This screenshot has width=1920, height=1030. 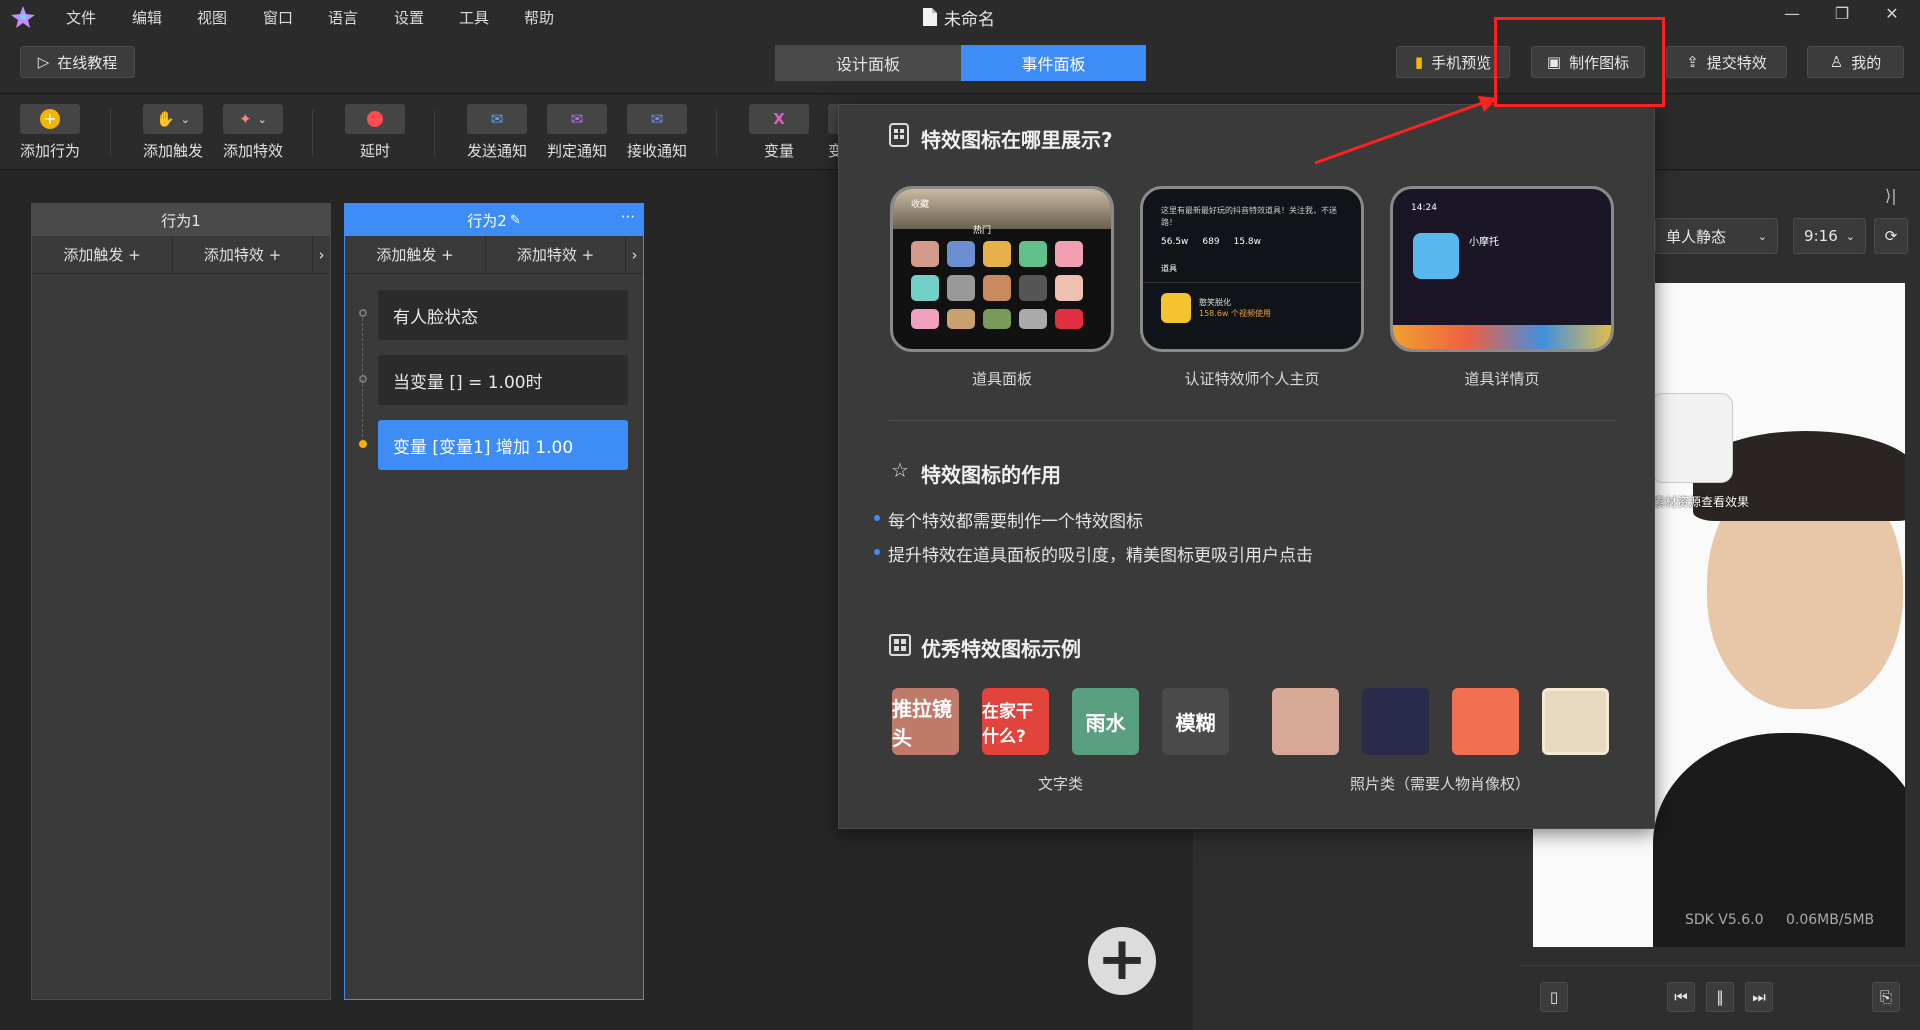 I want to click on next-frame-icon: ⏭, so click(x=1759, y=997).